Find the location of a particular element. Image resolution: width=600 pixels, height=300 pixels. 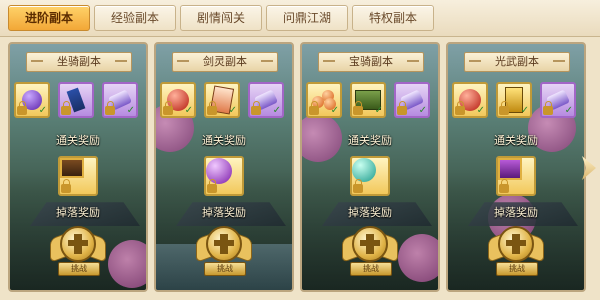

dungeon-title: 剑灵副本 is located at coordinates (225, 62).